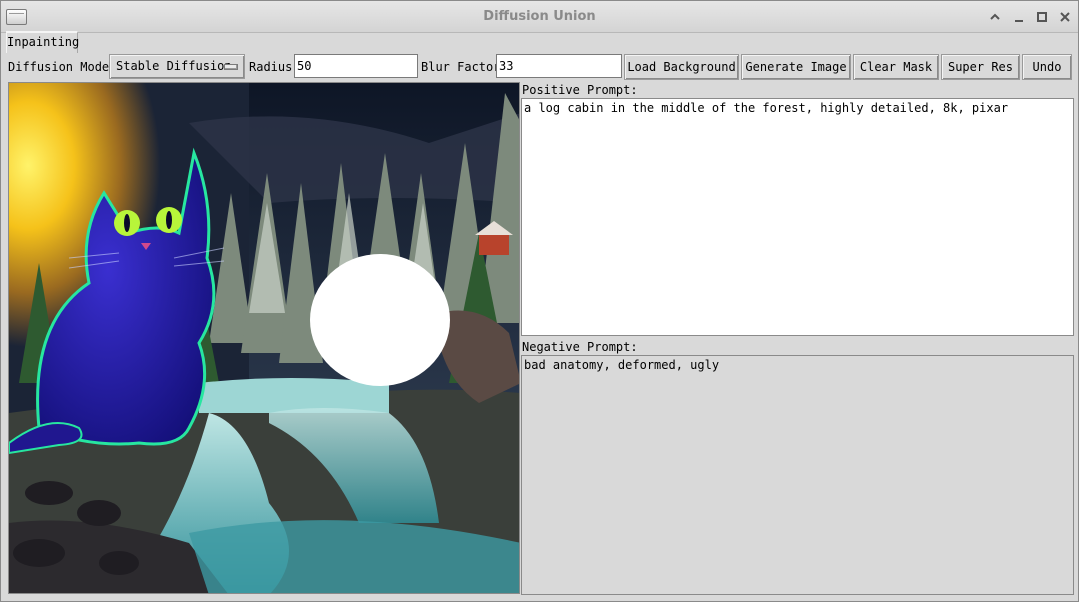 The height and width of the screenshot is (602, 1079). I want to click on generate-image-button: Generate Image, so click(796, 67).